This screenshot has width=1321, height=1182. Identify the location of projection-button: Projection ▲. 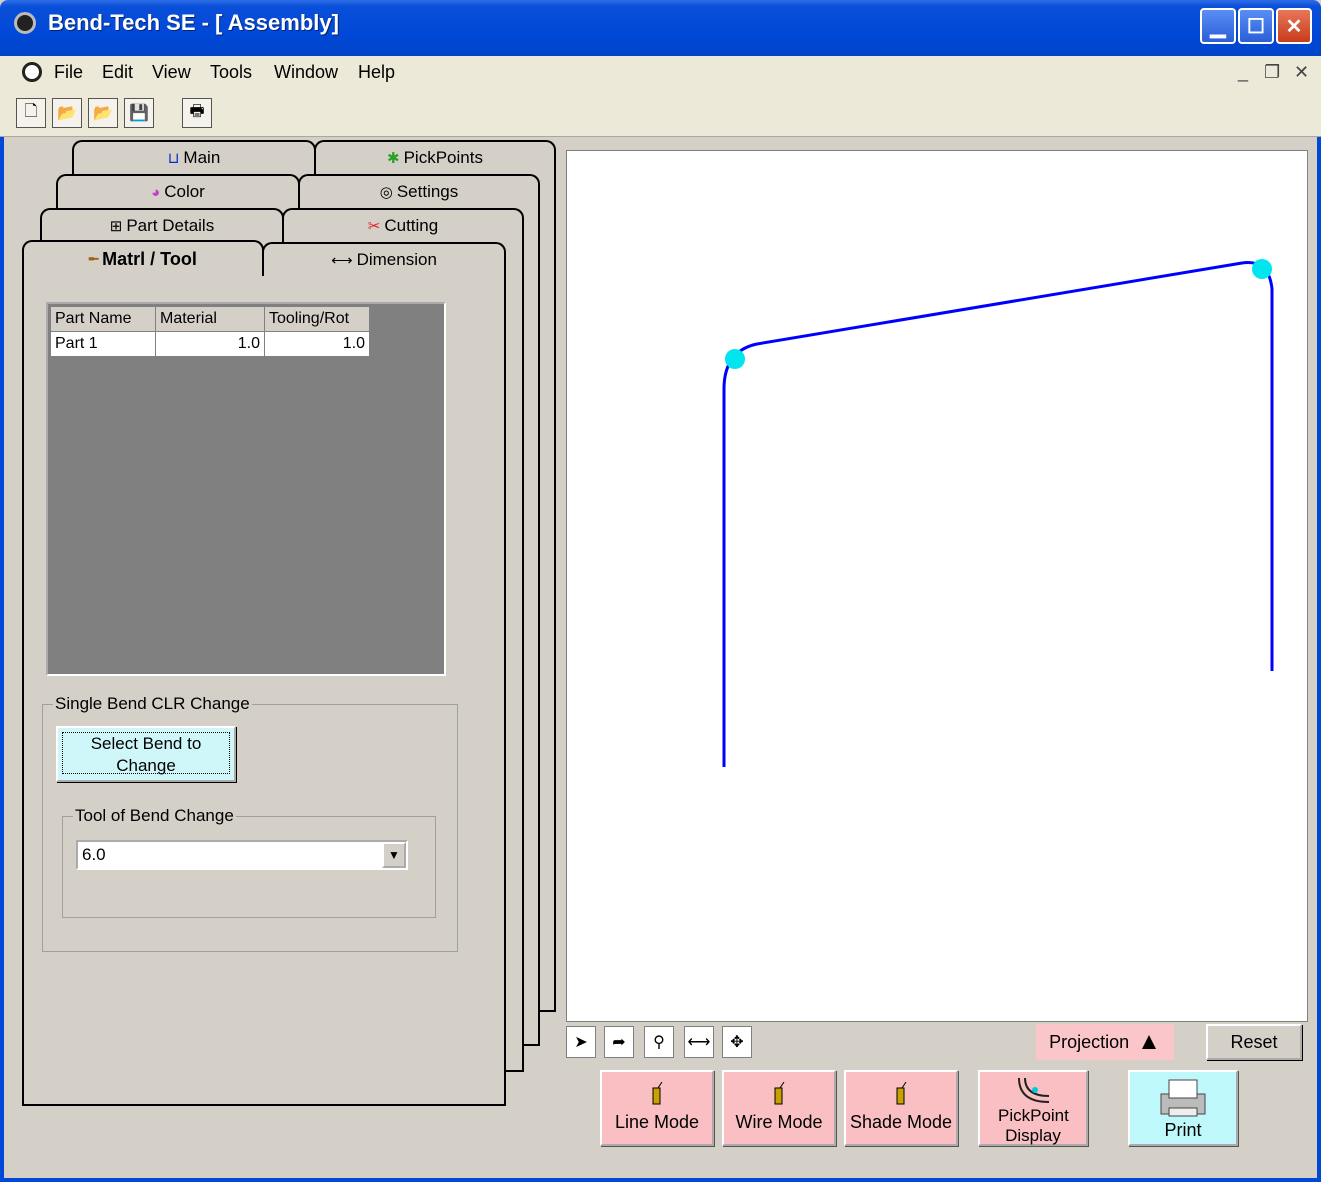
(1105, 1042).